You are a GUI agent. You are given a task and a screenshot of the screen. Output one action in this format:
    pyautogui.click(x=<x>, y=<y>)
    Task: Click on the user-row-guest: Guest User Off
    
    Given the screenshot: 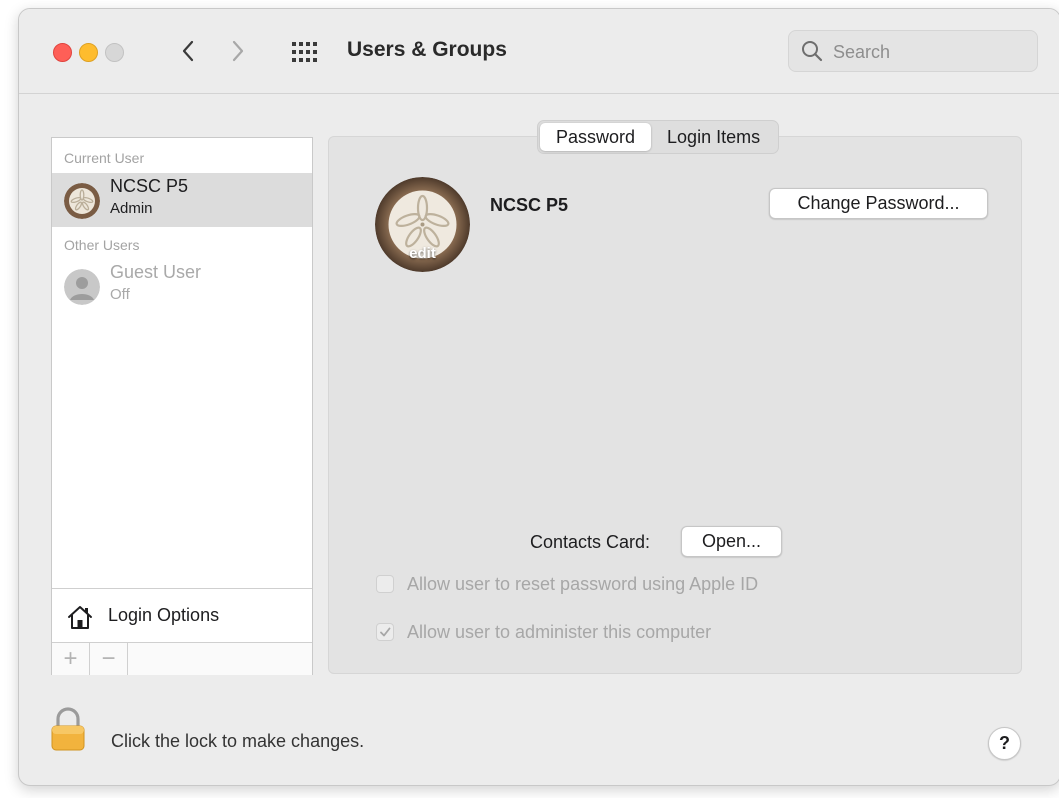 What is the action you would take?
    pyautogui.click(x=182, y=286)
    